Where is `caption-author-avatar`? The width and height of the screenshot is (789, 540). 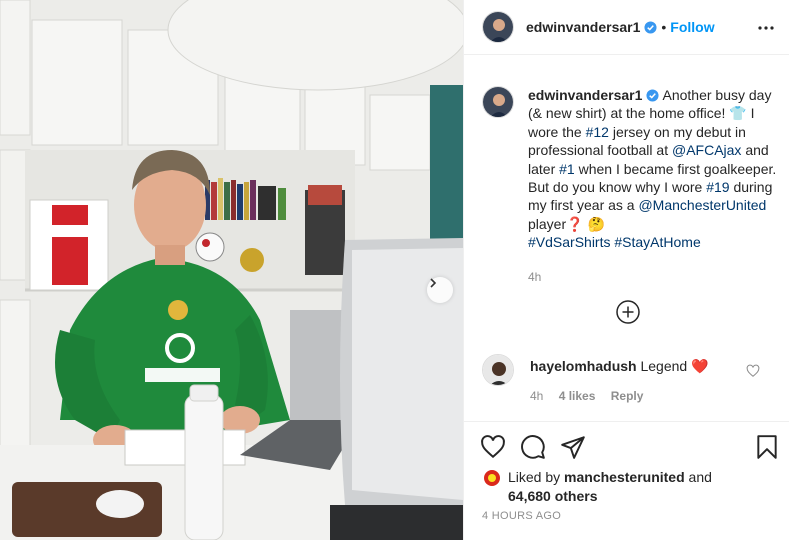 caption-author-avatar is located at coordinates (498, 102).